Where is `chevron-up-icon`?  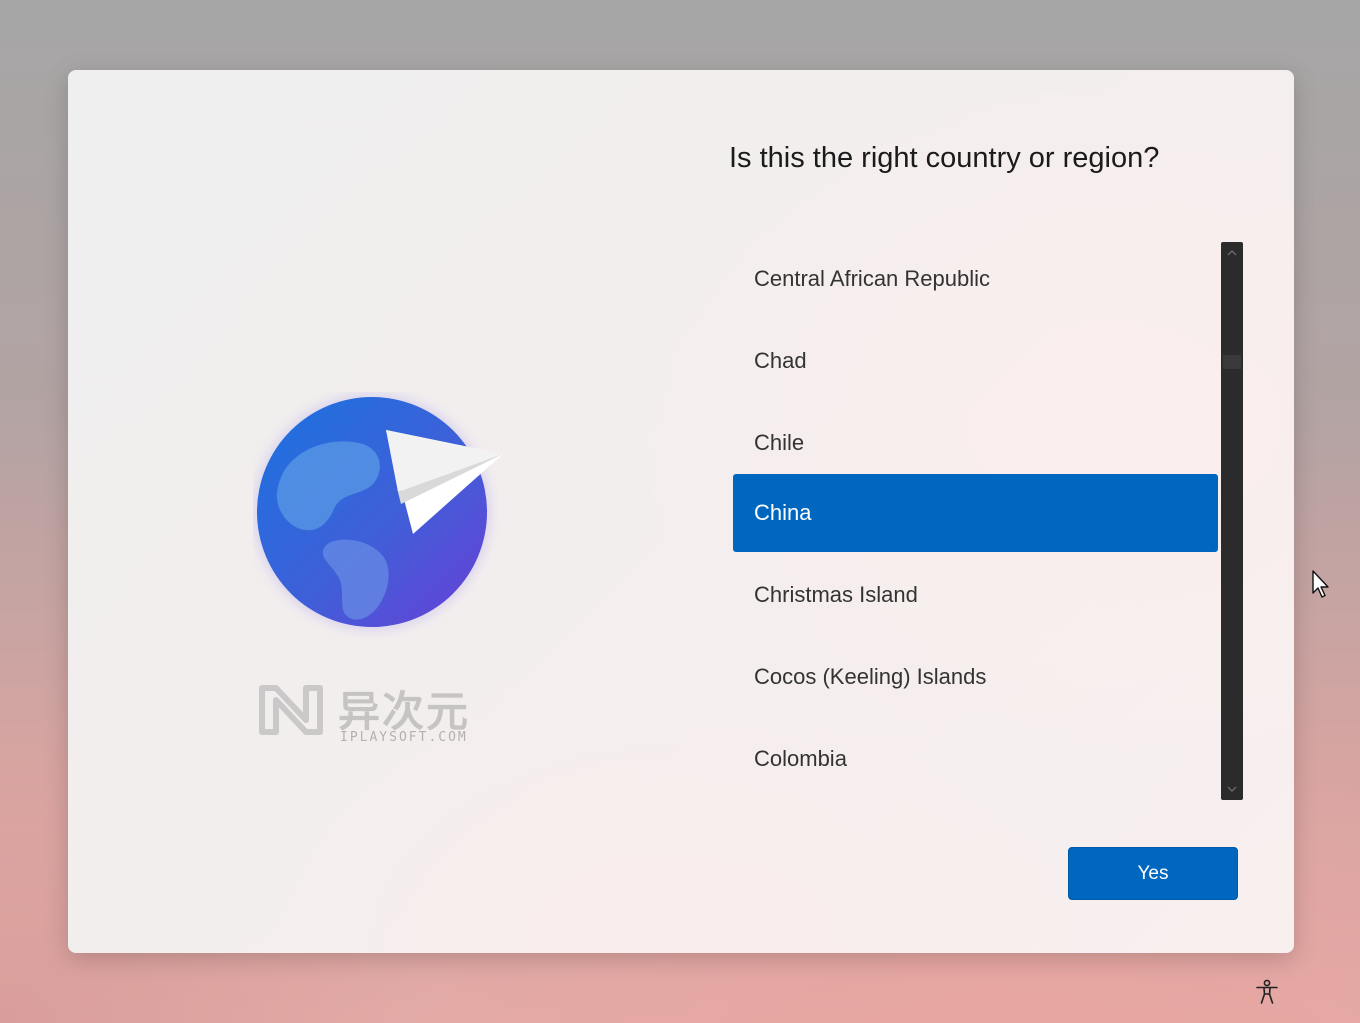
chevron-up-icon is located at coordinates (1232, 253).